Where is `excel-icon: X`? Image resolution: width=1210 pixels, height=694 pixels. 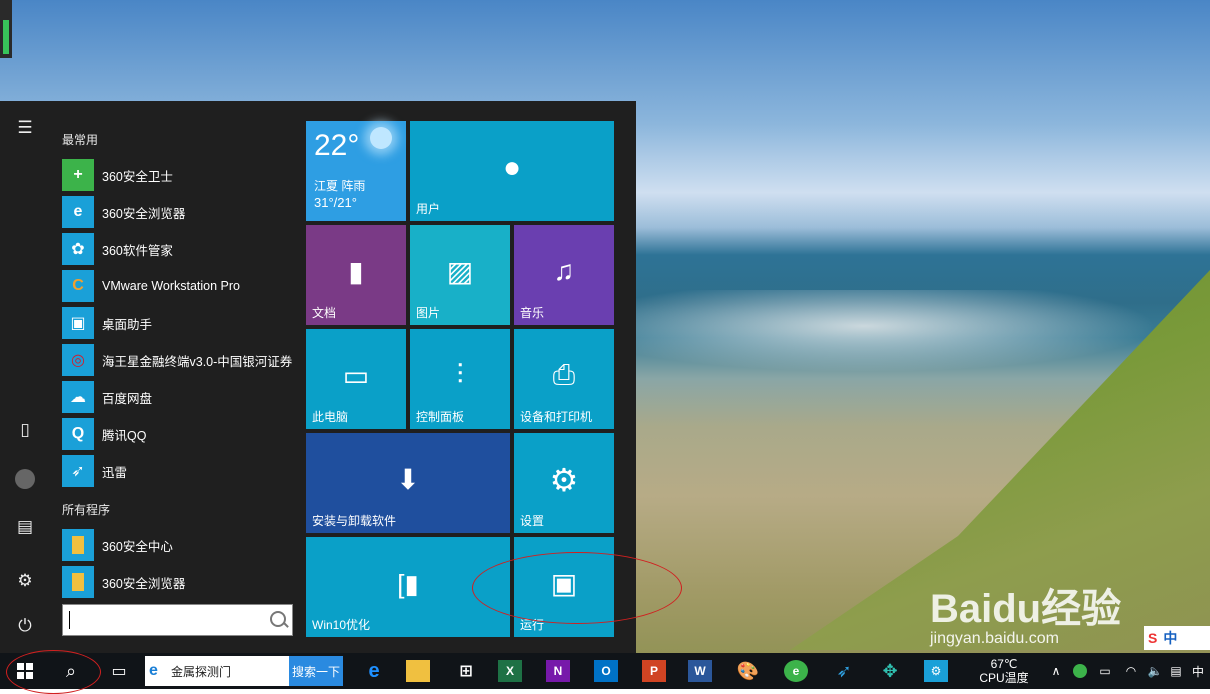 excel-icon: X is located at coordinates (510, 671).